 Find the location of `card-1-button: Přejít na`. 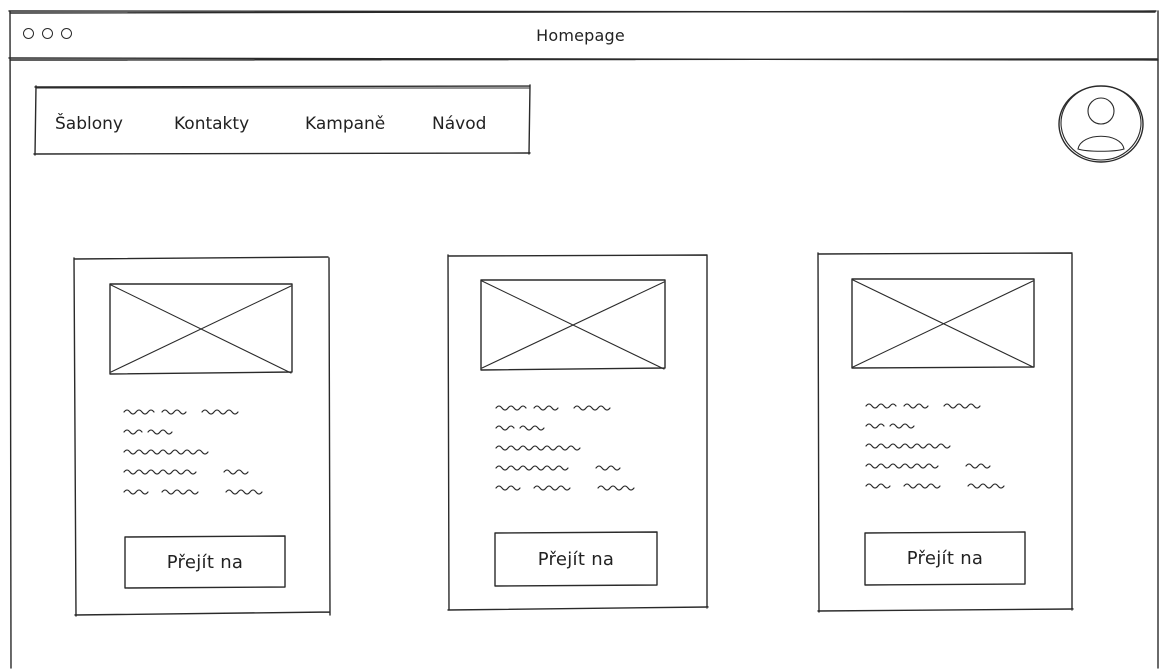

card-1-button: Přejít na is located at coordinates (205, 562).